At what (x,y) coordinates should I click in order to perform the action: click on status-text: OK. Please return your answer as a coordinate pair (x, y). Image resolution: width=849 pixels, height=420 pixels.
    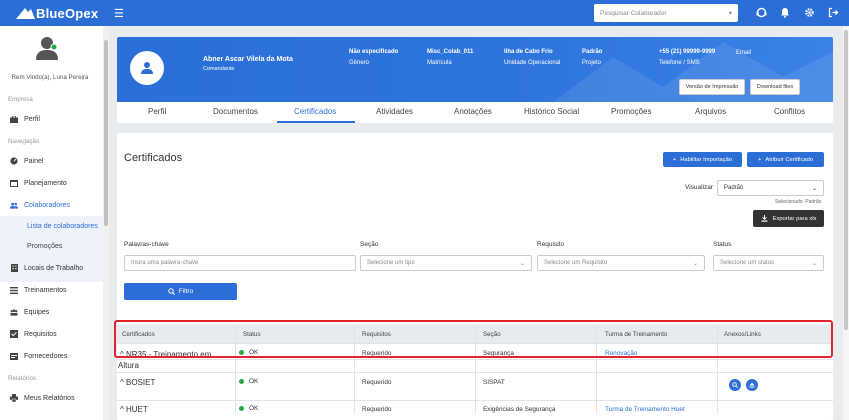
    Looking at the image, I should click on (254, 408).